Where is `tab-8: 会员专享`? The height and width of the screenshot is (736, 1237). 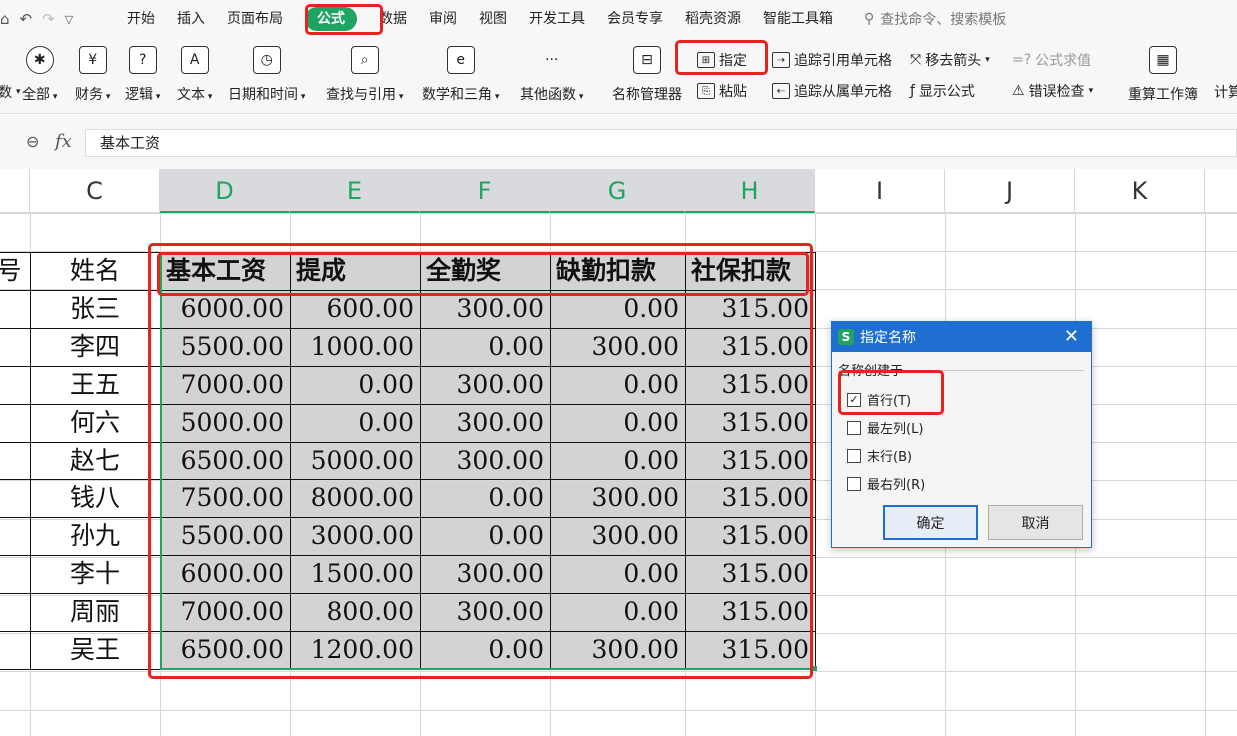
tab-8: 会员专享 is located at coordinates (635, 19).